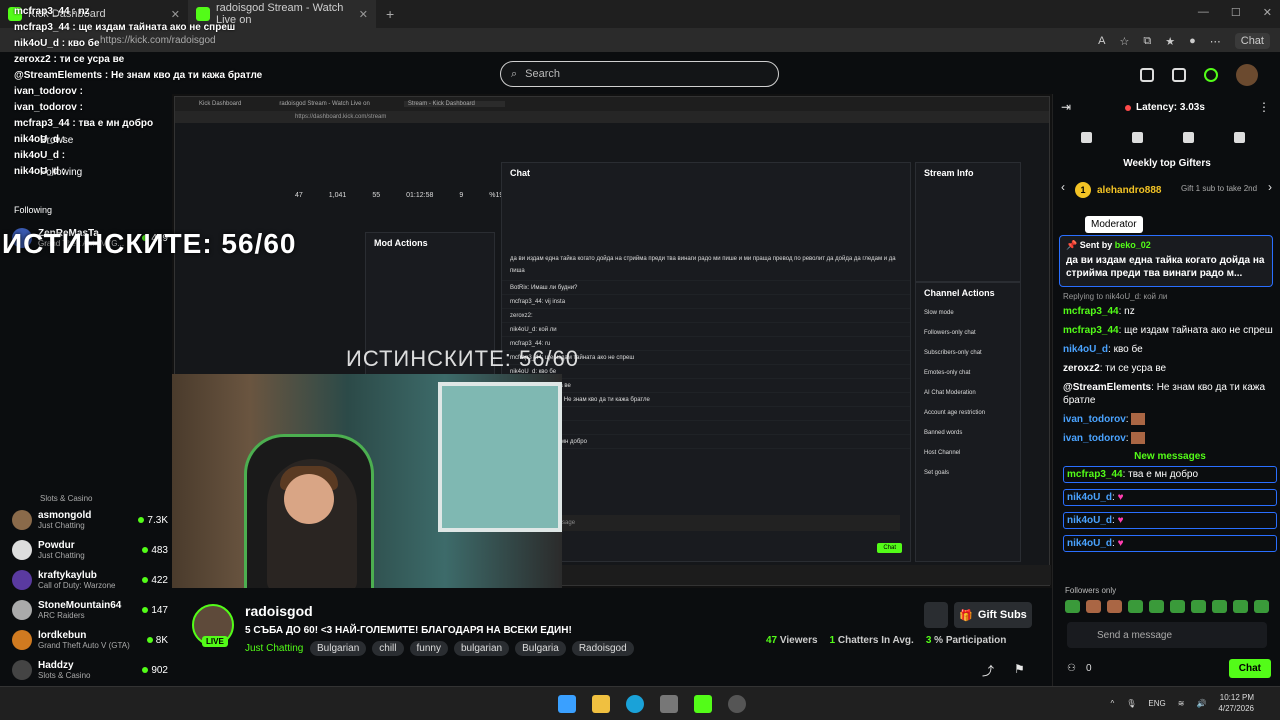  Describe the element at coordinates (936, 615) in the screenshot. I see `more-options-button` at that location.